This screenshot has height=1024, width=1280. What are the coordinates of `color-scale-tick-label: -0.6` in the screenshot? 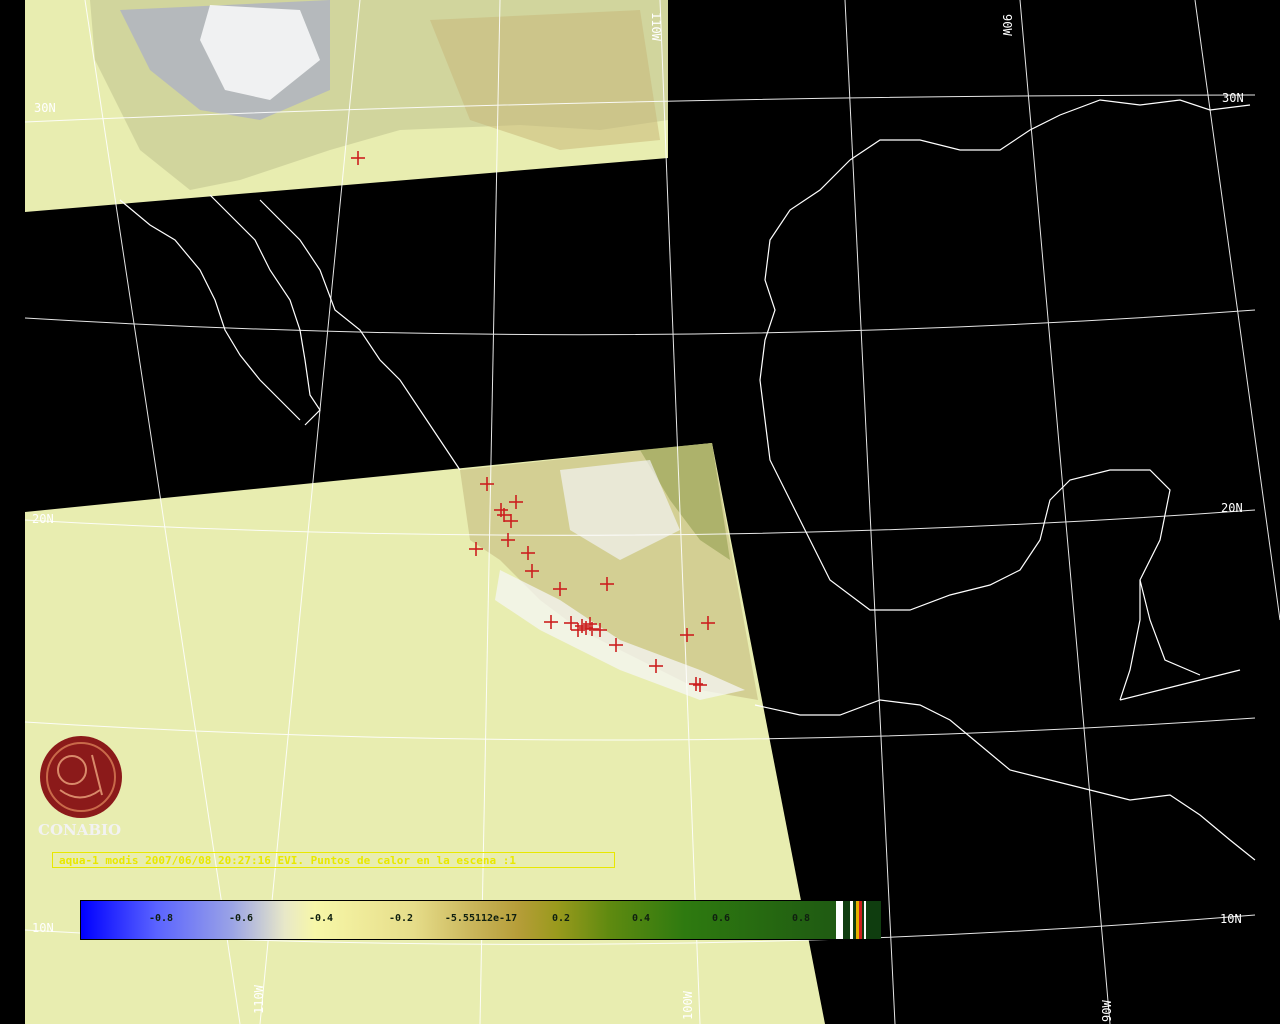 It's located at (241, 918).